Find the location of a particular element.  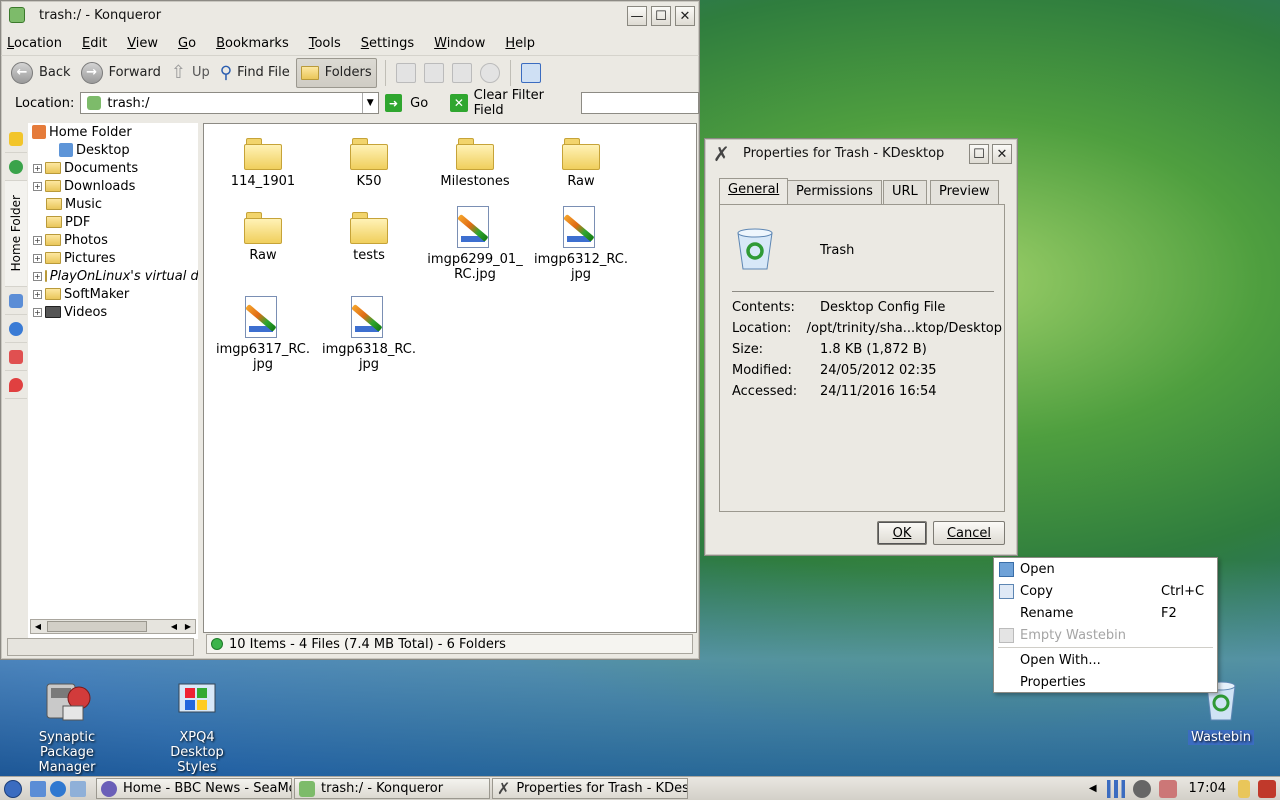

minimize-button: — is located at coordinates (637, 16).